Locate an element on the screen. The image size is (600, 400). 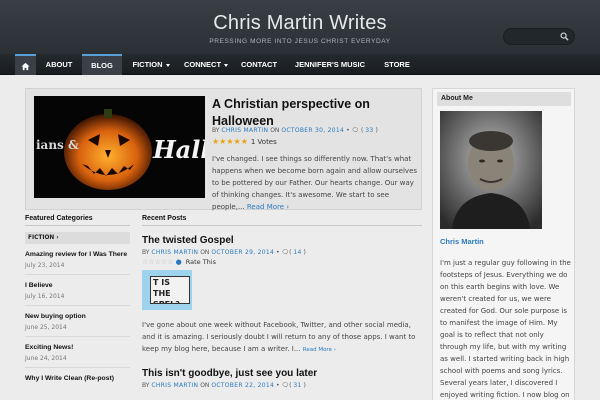
author-photo is located at coordinates (491, 170).